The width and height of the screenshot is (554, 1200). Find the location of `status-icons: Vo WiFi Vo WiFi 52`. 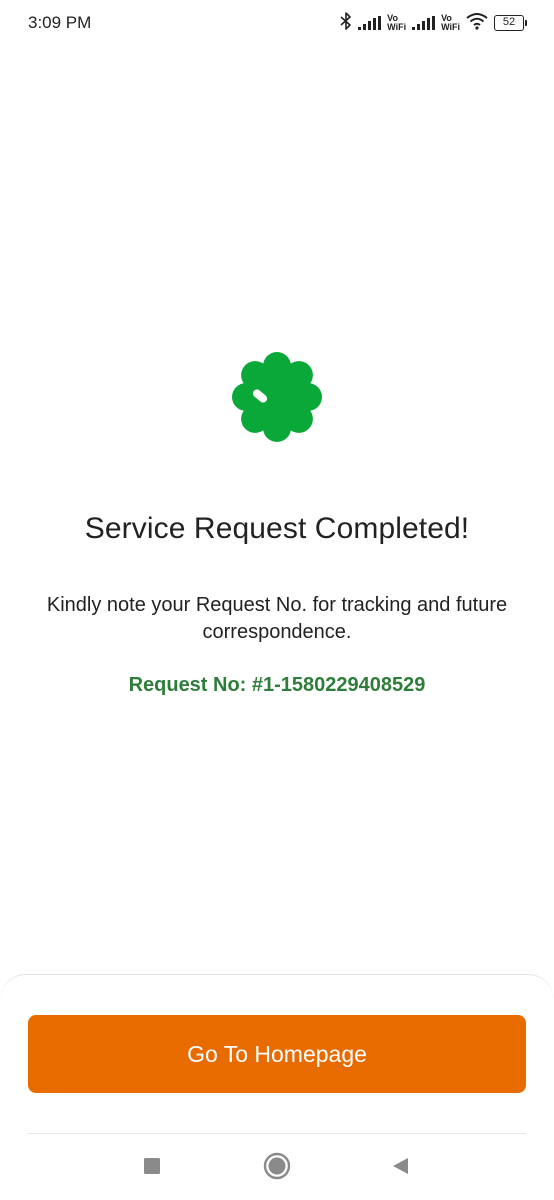

status-icons: Vo WiFi Vo WiFi 52 is located at coordinates (433, 23).